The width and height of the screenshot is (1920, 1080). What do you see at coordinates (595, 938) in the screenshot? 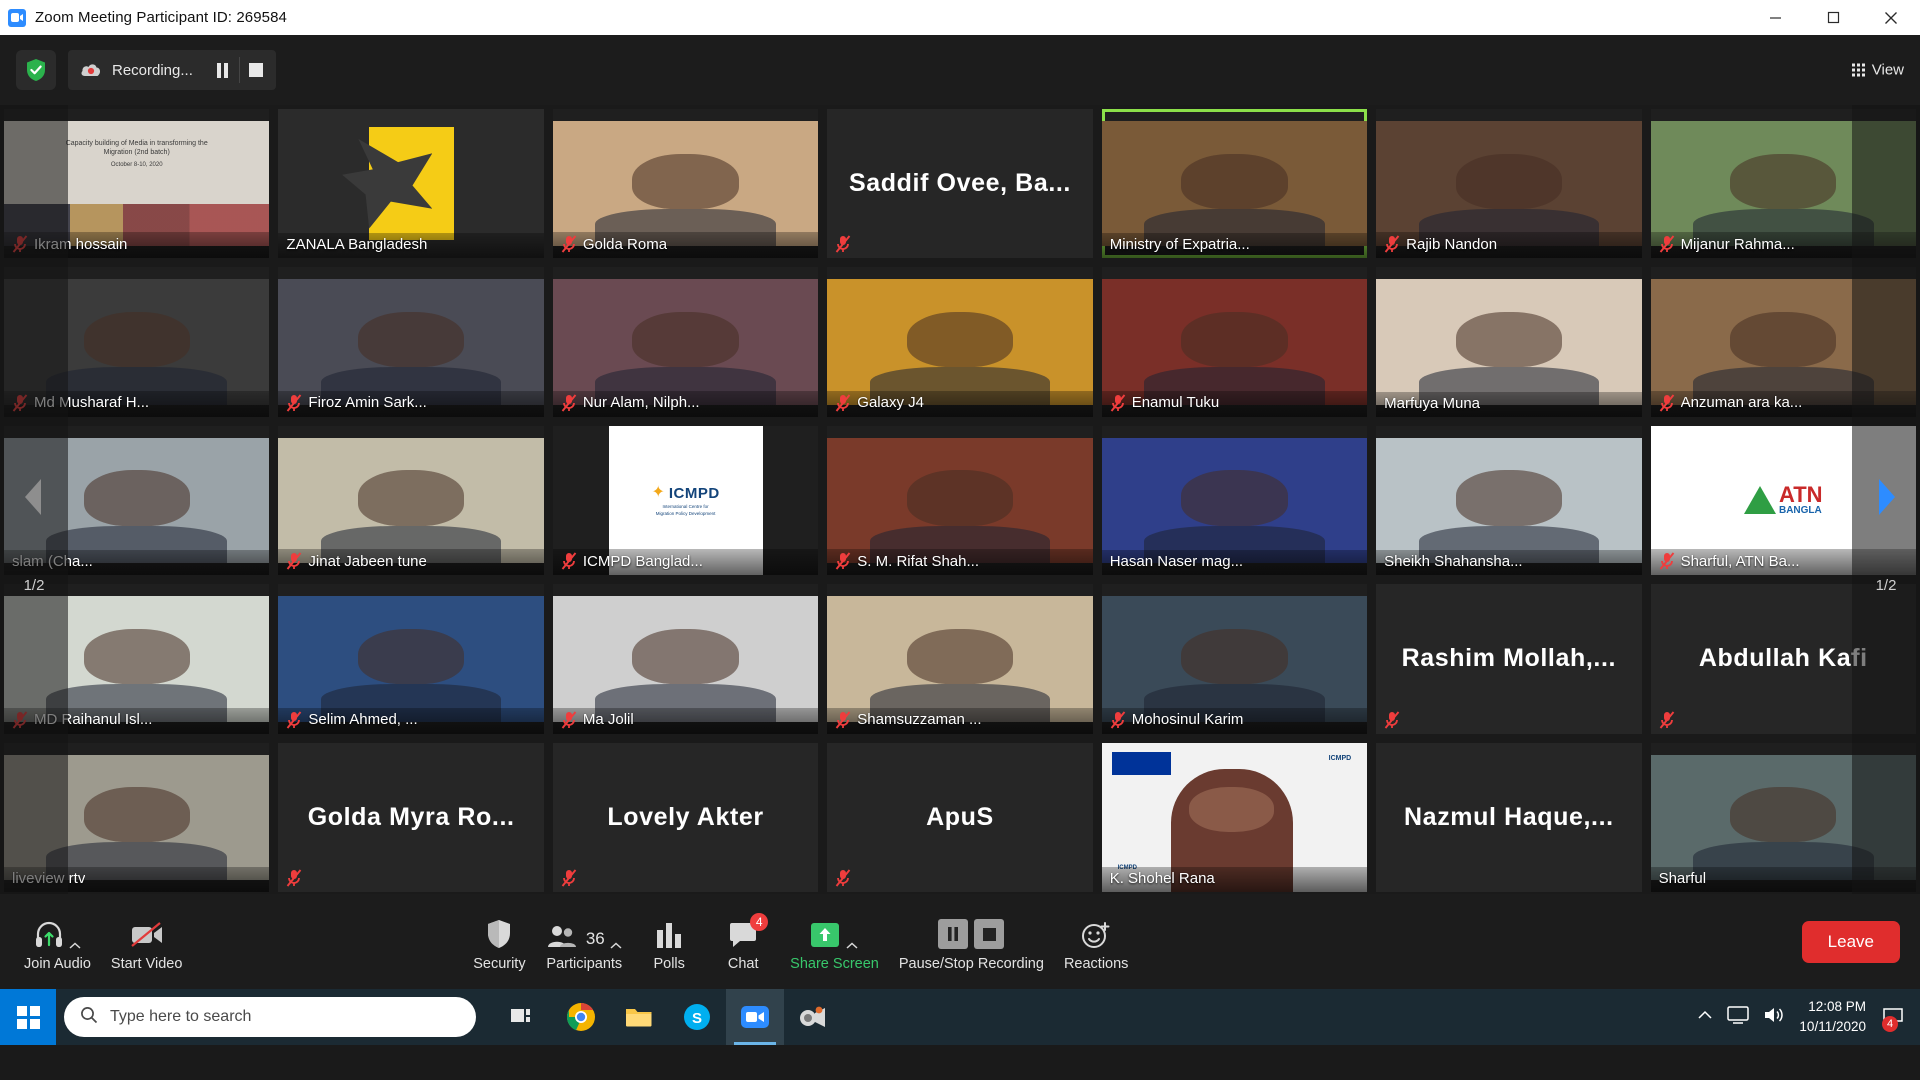
I see `participants-count: 36` at bounding box center [595, 938].